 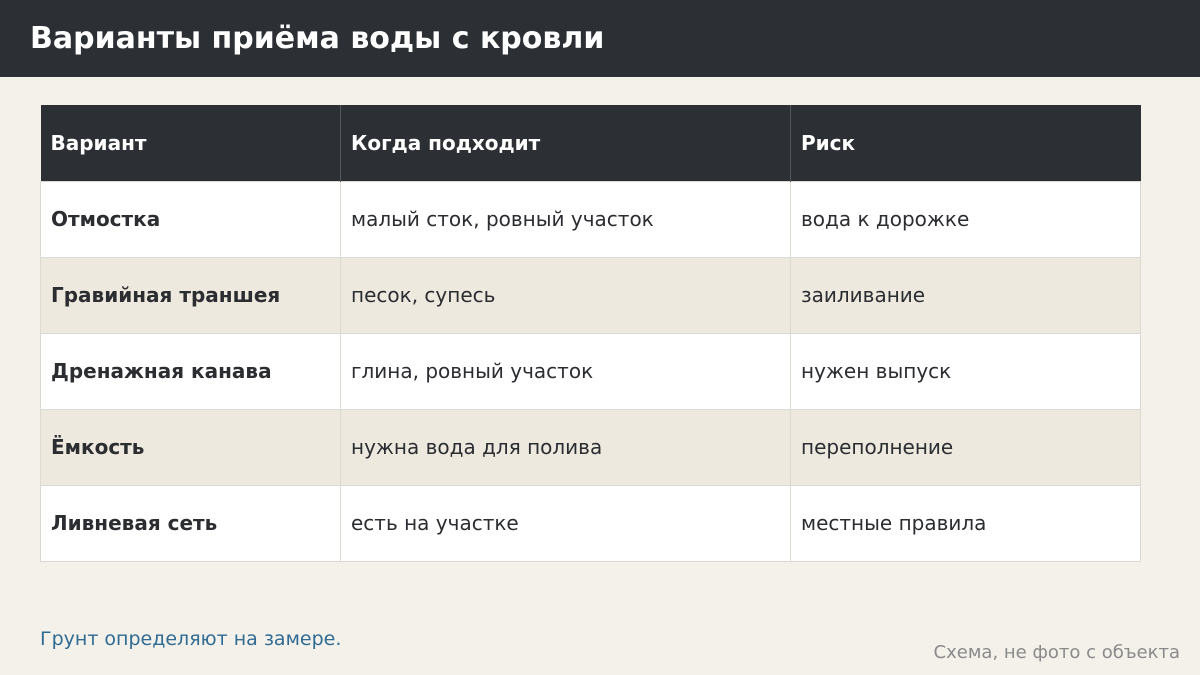 I want to click on cell-variant: Ливневая сеть, so click(x=190, y=523).